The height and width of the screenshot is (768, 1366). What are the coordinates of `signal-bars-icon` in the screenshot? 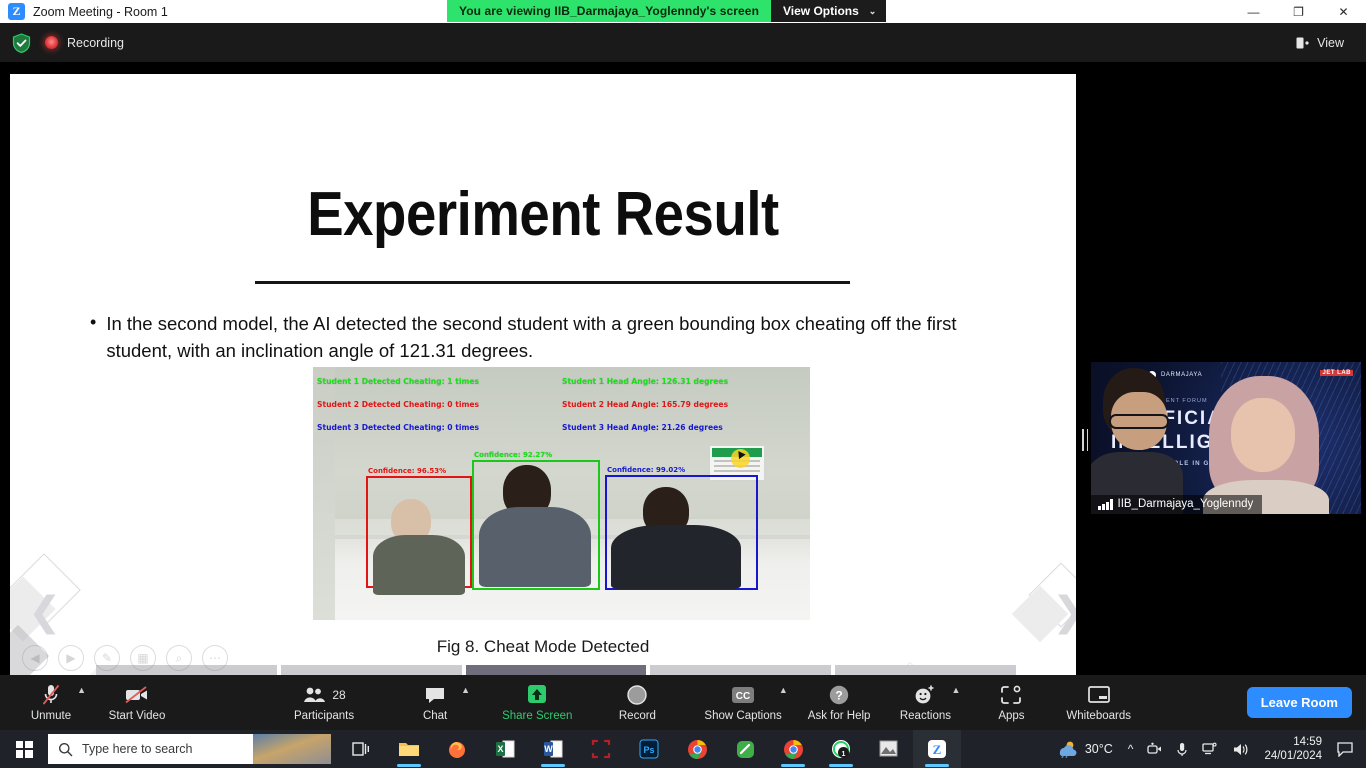 It's located at (1105, 504).